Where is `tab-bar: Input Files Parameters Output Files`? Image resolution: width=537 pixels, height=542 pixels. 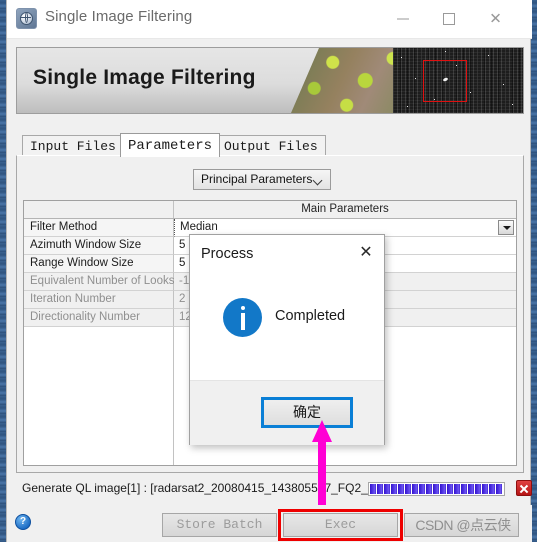 tab-bar: Input Files Parameters Output Files is located at coordinates (270, 145).